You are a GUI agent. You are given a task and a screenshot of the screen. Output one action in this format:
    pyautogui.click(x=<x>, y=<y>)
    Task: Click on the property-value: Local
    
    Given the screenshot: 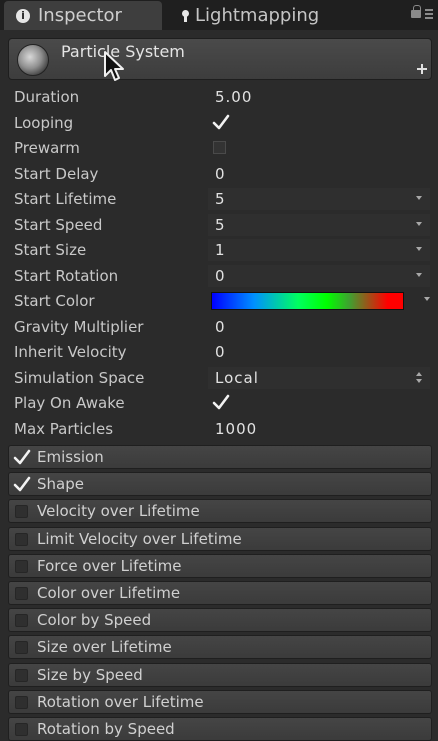 What is the action you would take?
    pyautogui.click(x=237, y=377)
    